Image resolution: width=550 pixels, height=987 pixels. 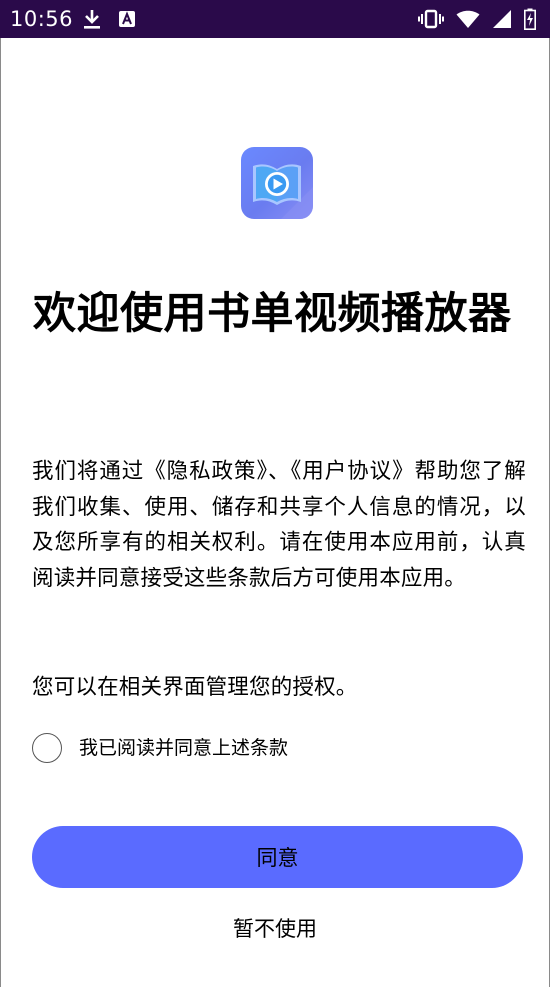 What do you see at coordinates (275, 928) in the screenshot?
I see `decline-button: 暂不使用` at bounding box center [275, 928].